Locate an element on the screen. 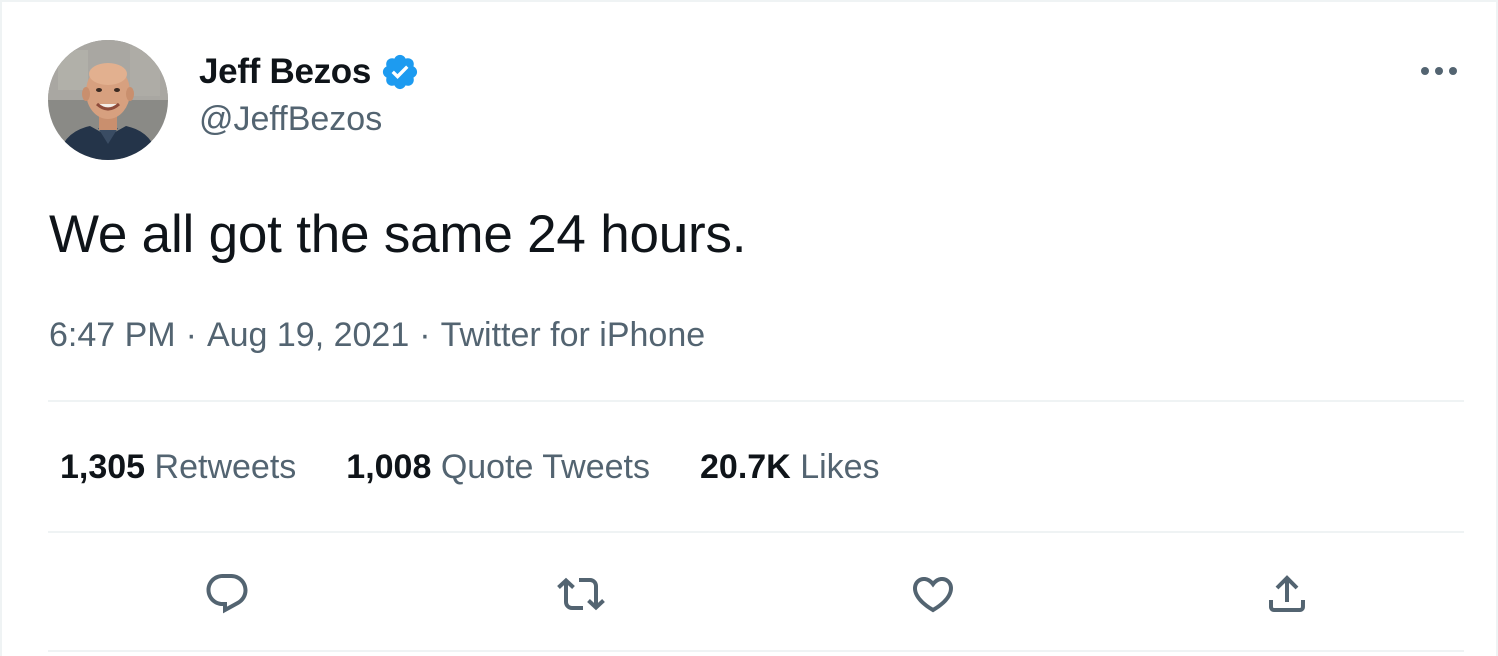 The width and height of the screenshot is (1498, 656). avatar-photo is located at coordinates (108, 100).